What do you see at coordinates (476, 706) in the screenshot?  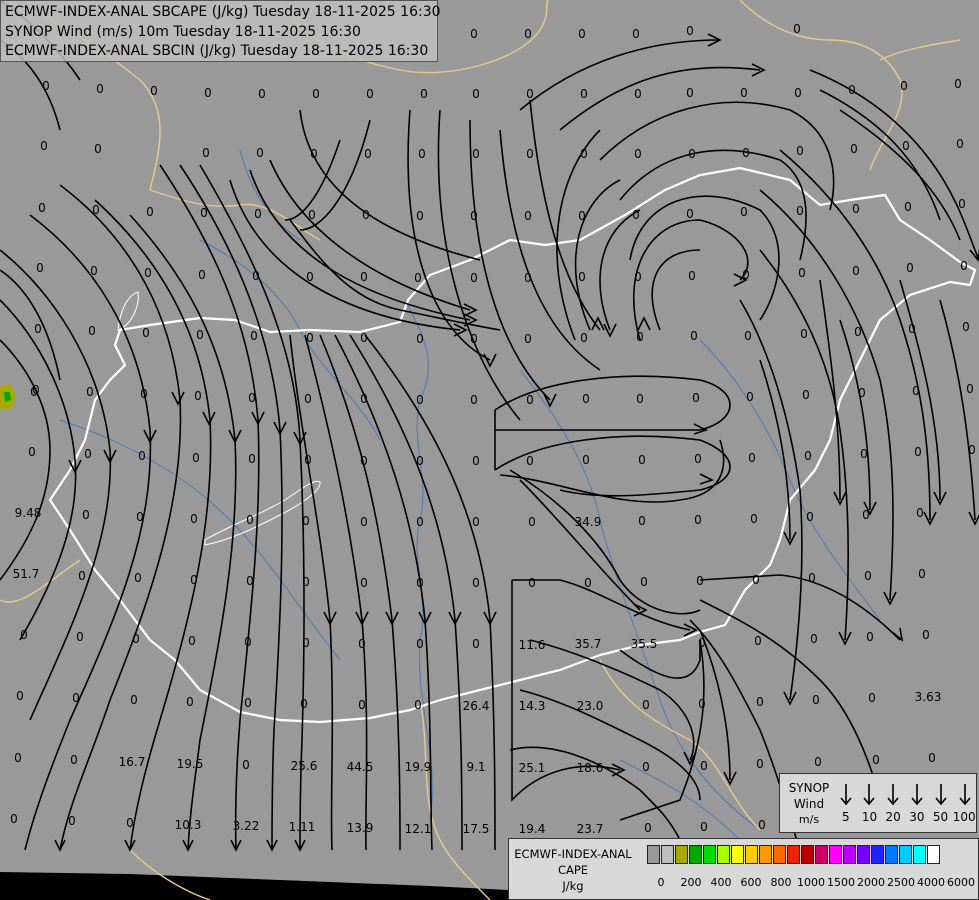 I see `cape-value-label: 26.4` at bounding box center [476, 706].